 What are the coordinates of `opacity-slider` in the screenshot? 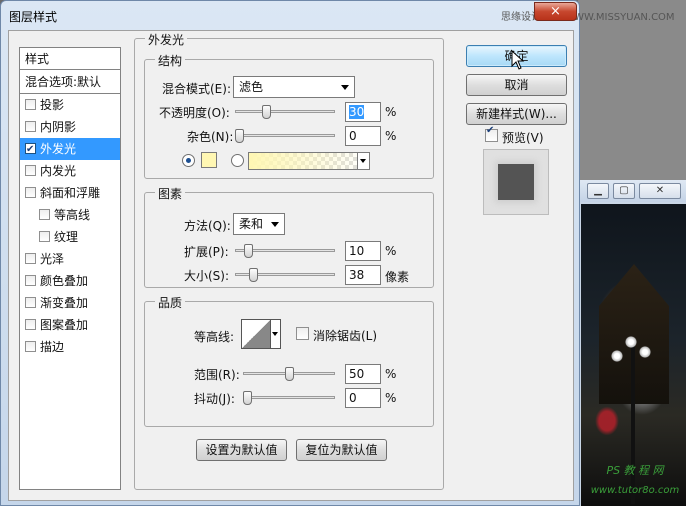 It's located at (285, 112).